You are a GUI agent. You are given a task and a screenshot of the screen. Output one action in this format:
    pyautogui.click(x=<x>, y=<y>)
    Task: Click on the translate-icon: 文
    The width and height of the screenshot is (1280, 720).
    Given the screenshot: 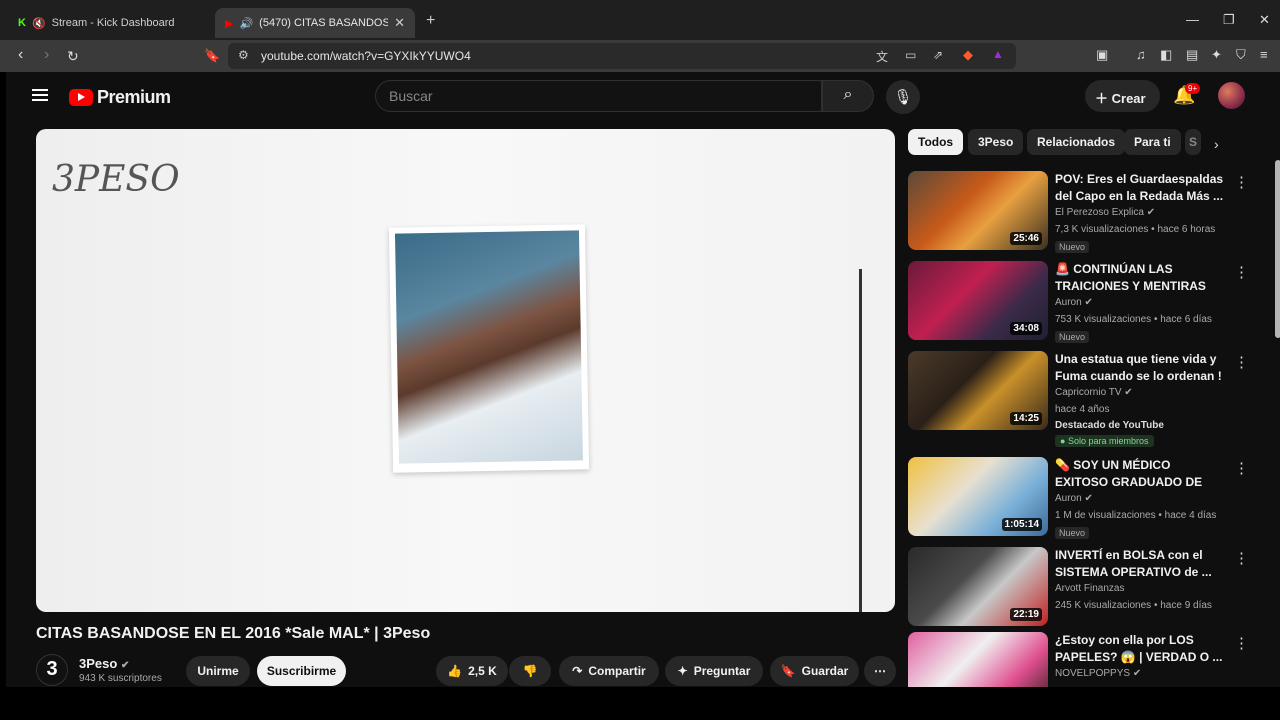 What is the action you would take?
    pyautogui.click(x=882, y=56)
    